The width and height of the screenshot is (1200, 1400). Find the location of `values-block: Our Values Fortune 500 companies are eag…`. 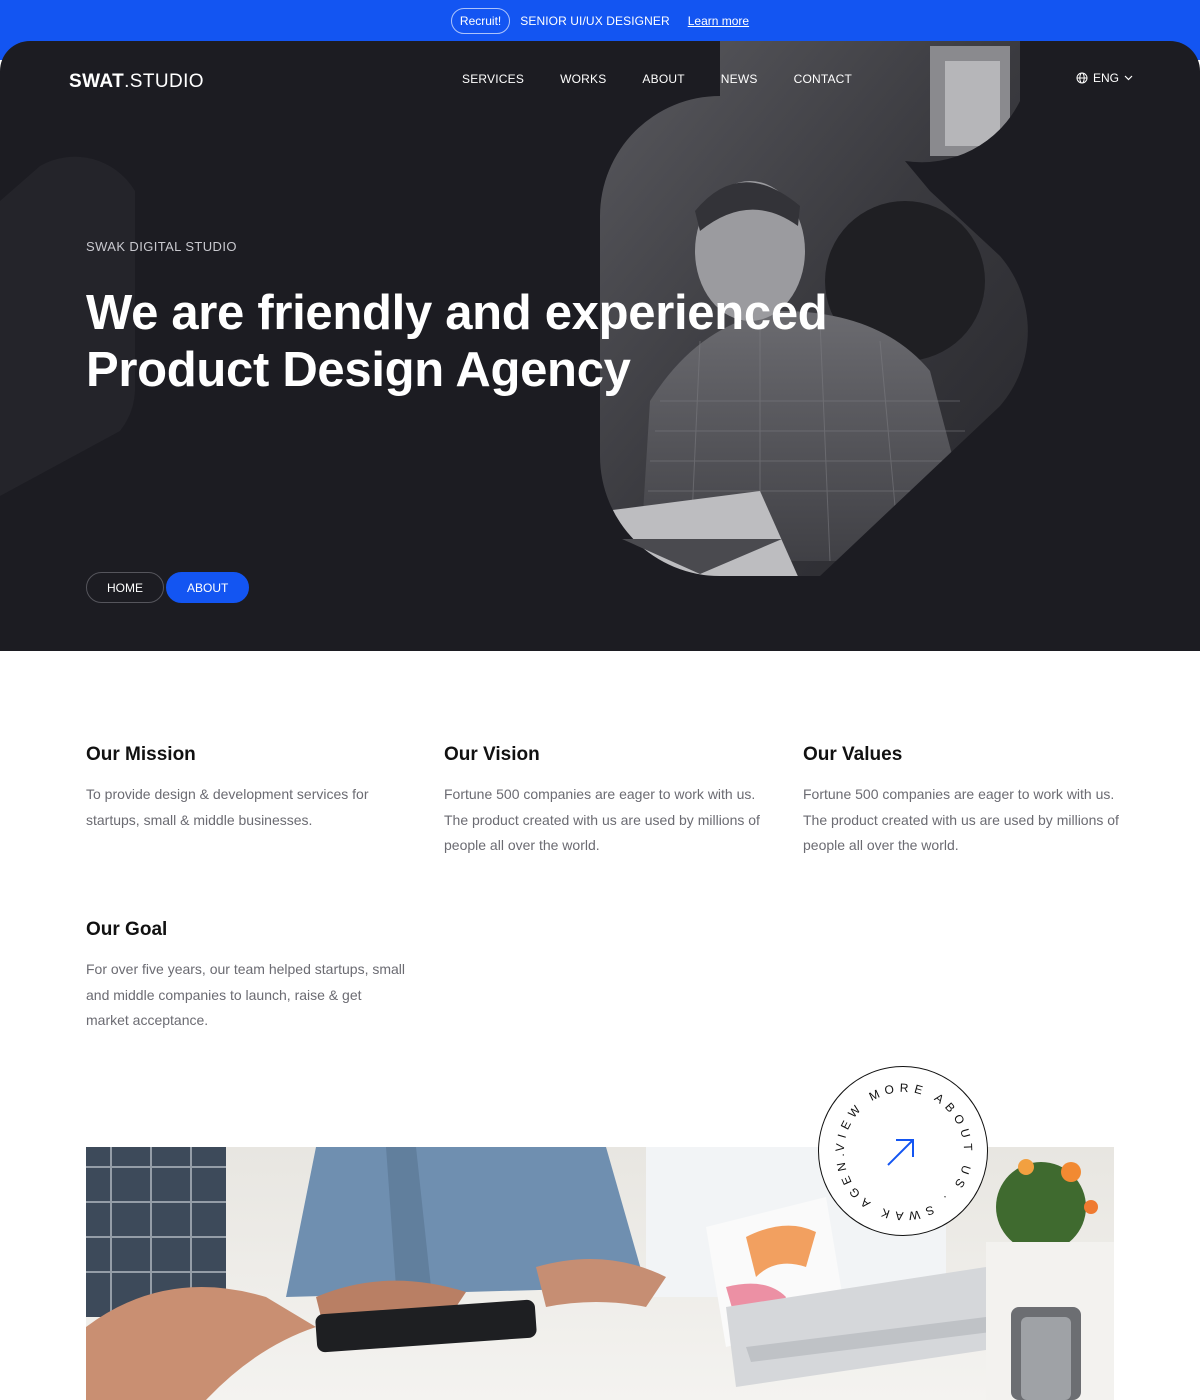

values-block: Our Values Fortune 500 companies are eag… is located at coordinates (963, 801).